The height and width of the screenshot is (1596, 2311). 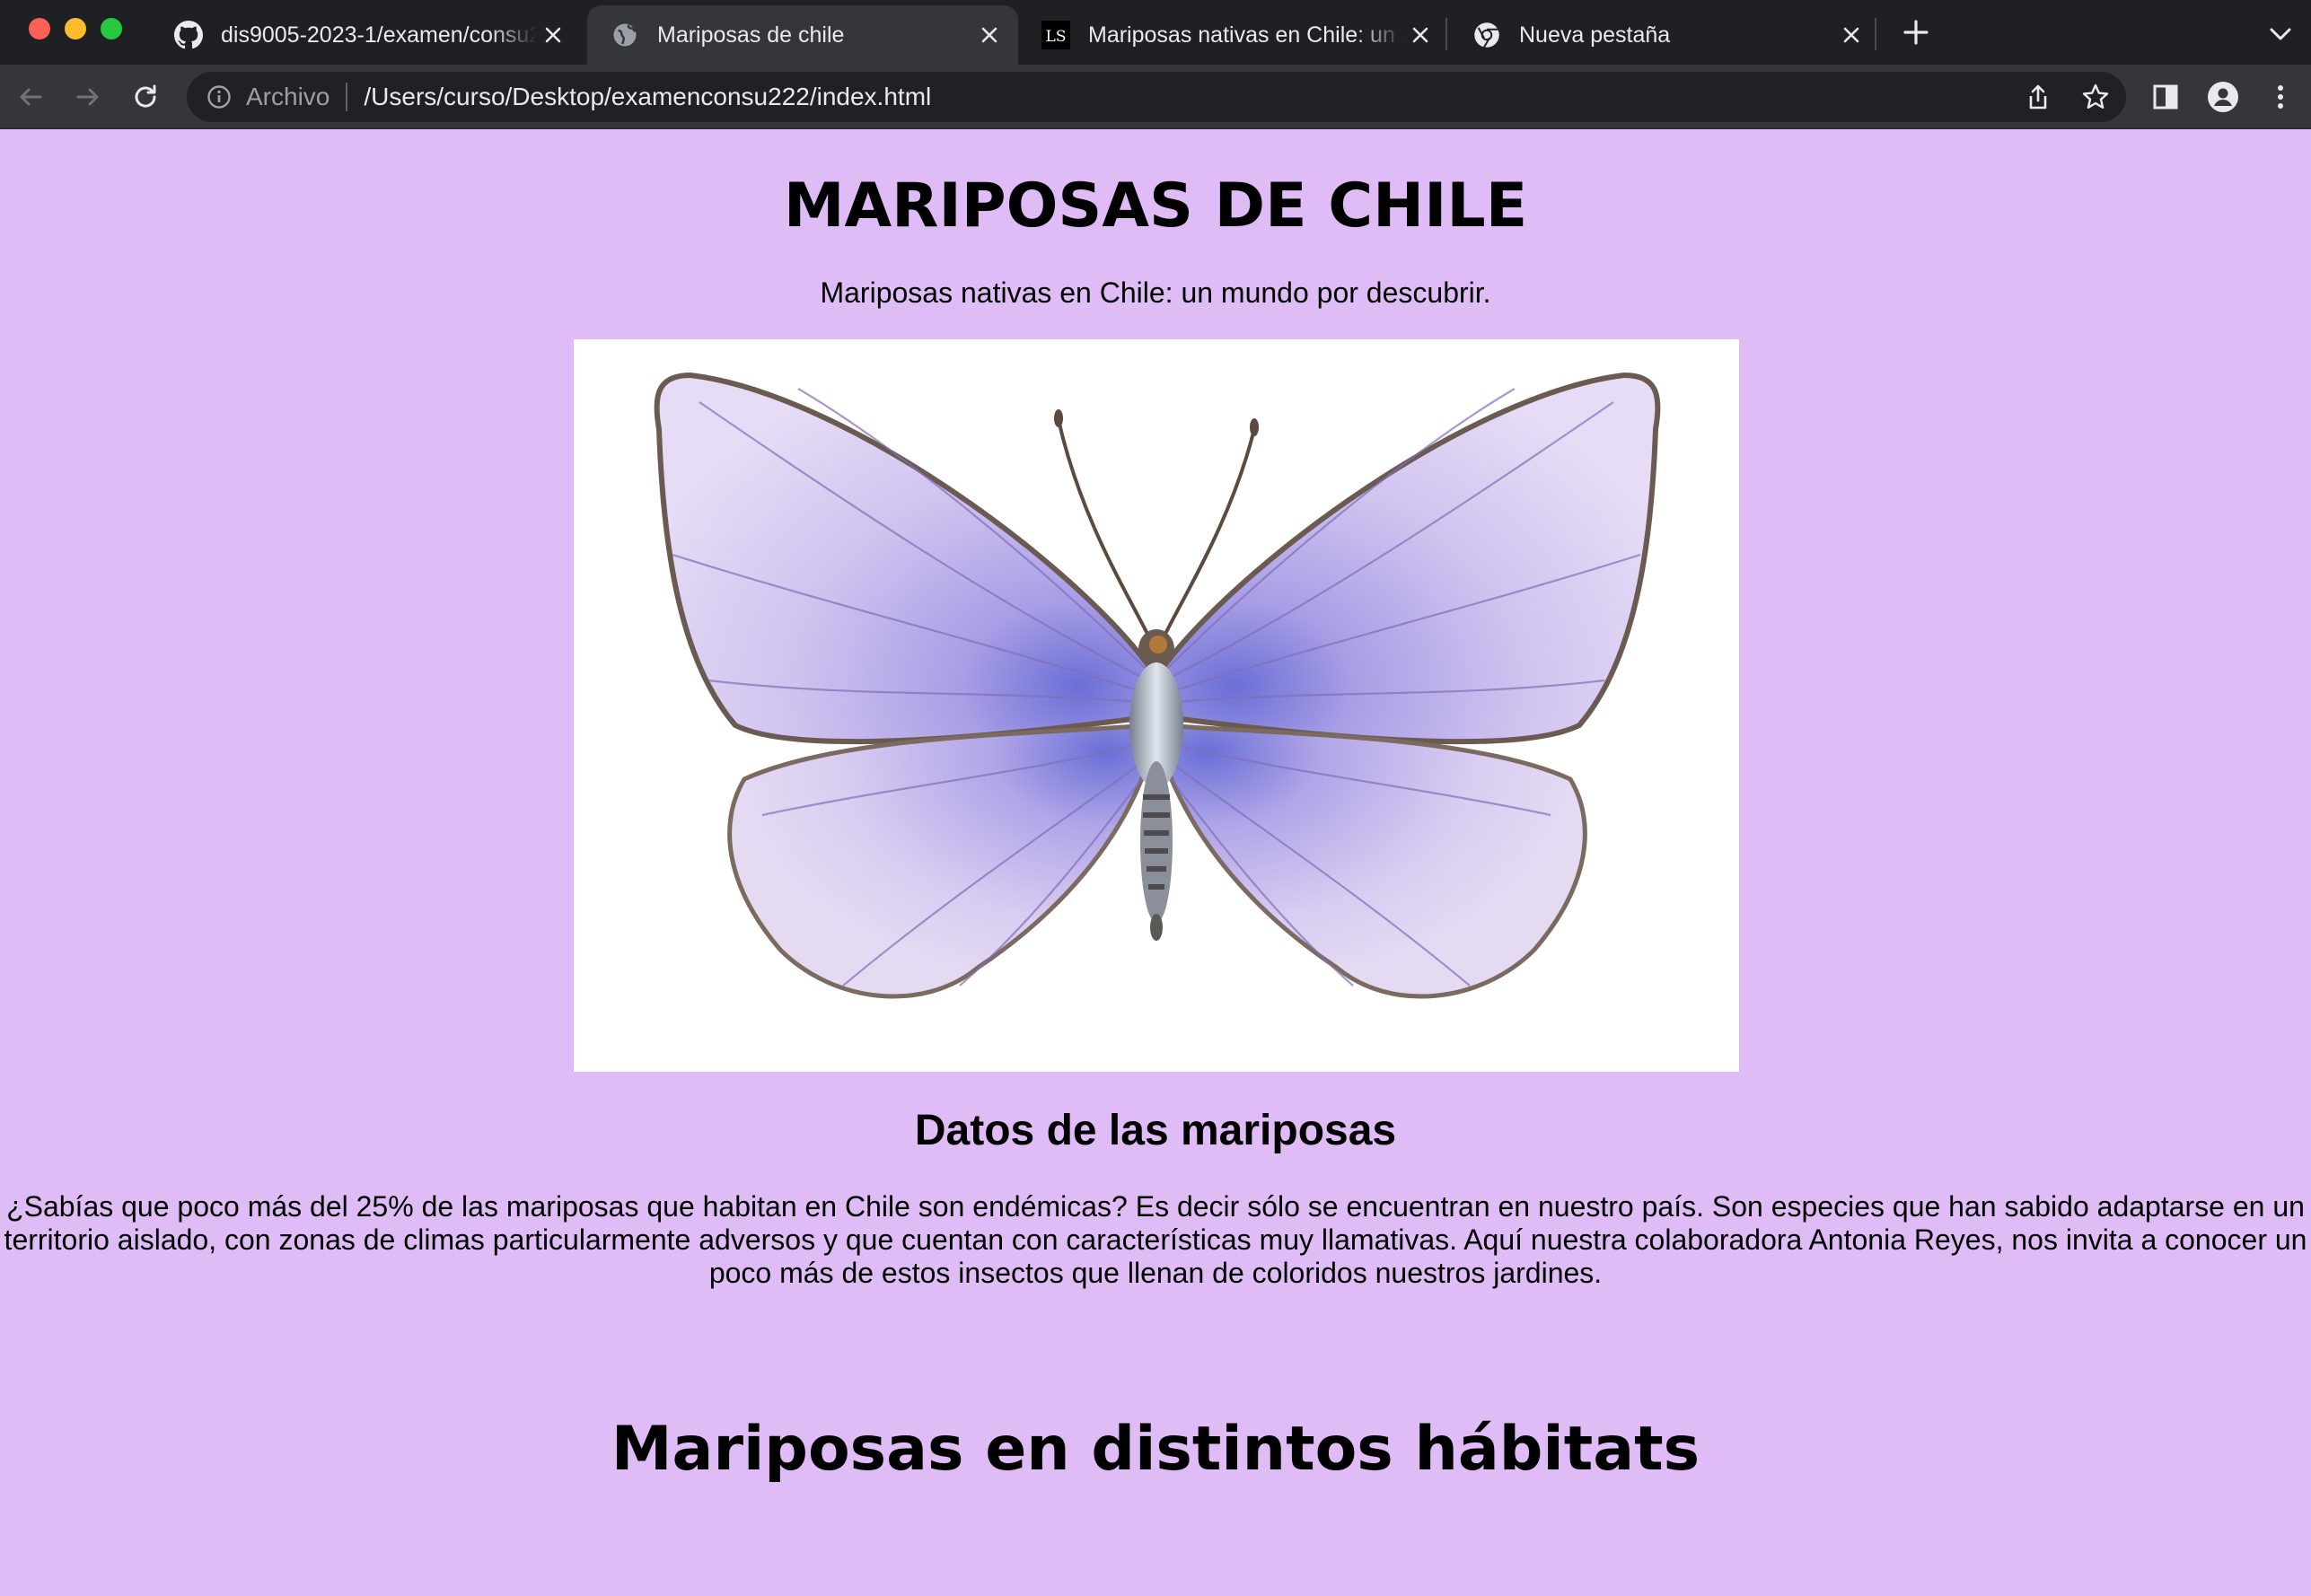 What do you see at coordinates (30, 97) in the screenshot?
I see `back-arrow-icon` at bounding box center [30, 97].